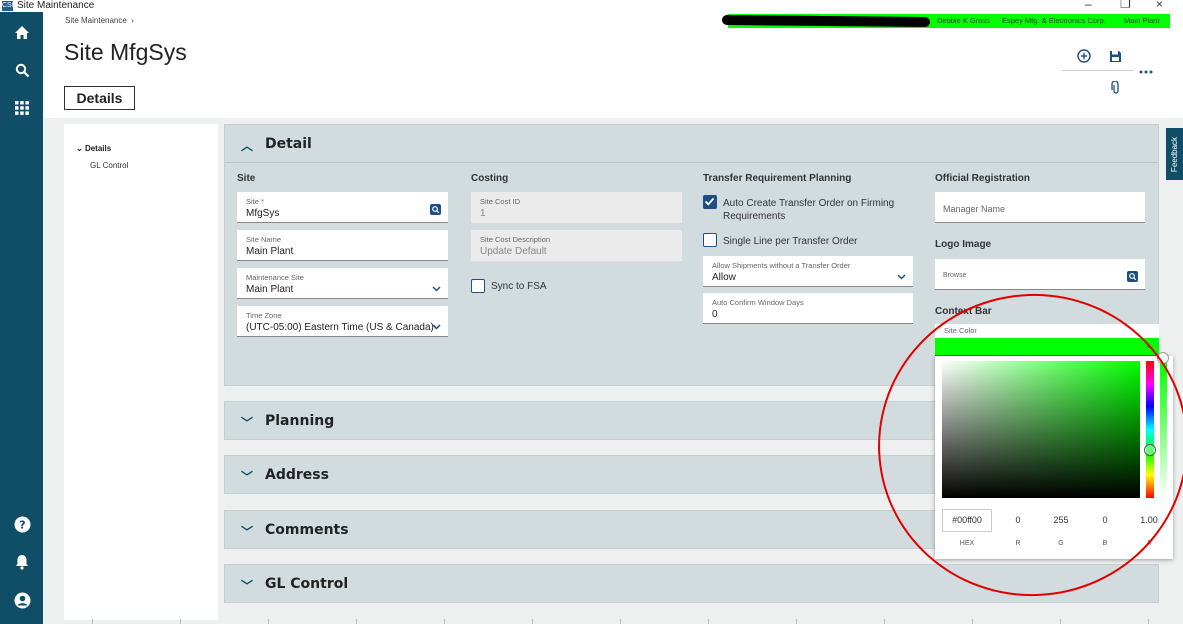 This screenshot has height=624, width=1183. What do you see at coordinates (963, 244) in the screenshot?
I see `logo-image-heading: Logo Image` at bounding box center [963, 244].